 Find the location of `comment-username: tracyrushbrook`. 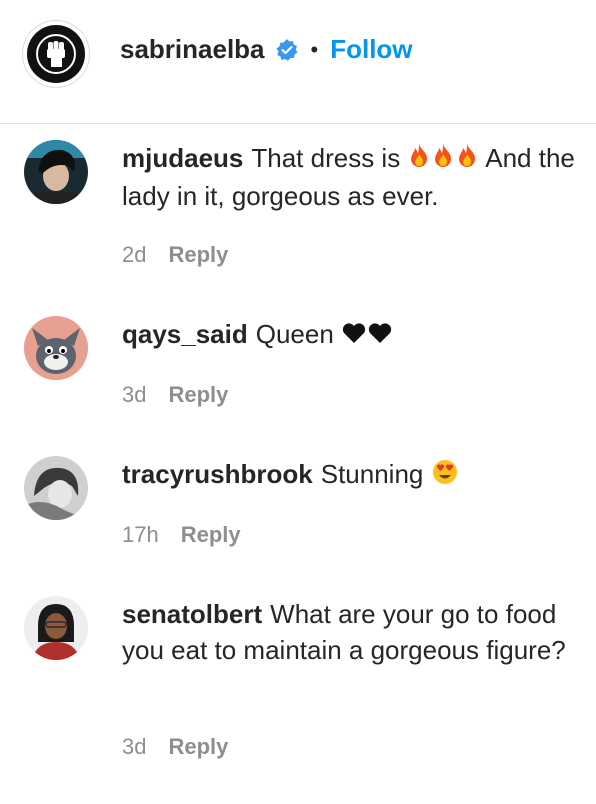

comment-username: tracyrushbrook is located at coordinates (217, 474).